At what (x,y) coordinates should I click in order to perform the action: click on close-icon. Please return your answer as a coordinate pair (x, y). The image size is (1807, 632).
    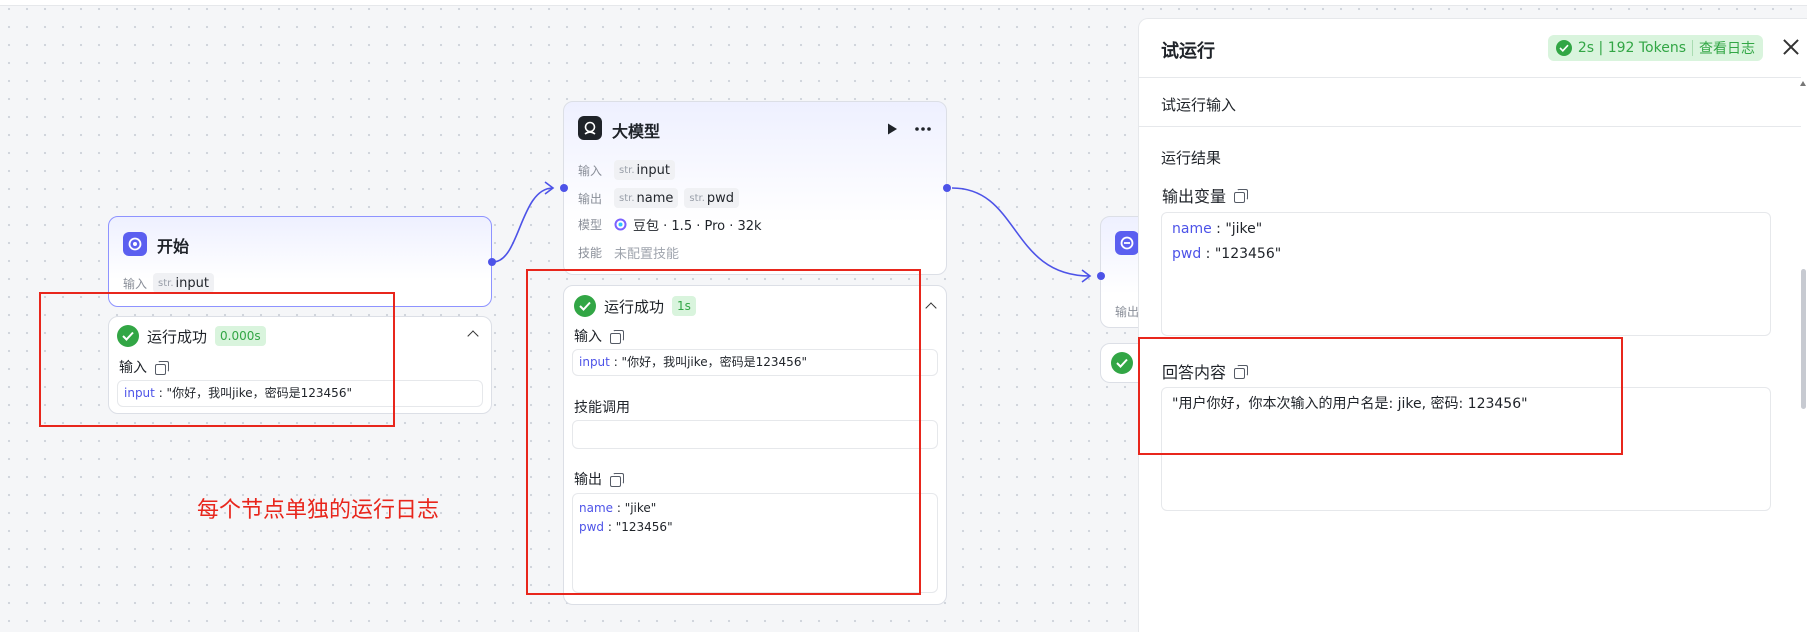
    Looking at the image, I should click on (1791, 47).